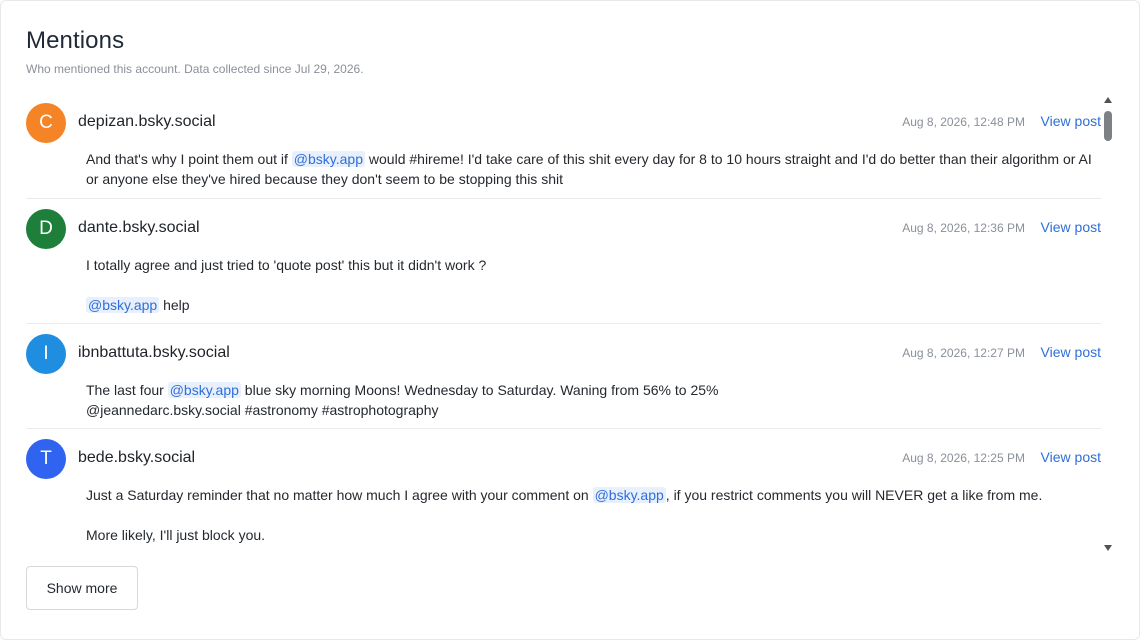 This screenshot has width=1140, height=640. What do you see at coordinates (137, 457) in the screenshot?
I see `author-handle: bede.bsky.social` at bounding box center [137, 457].